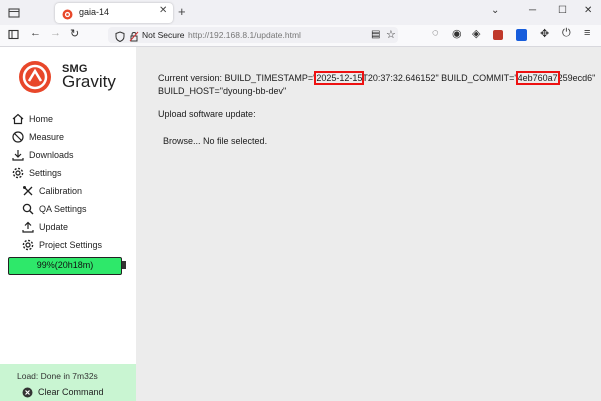 Image resolution: width=601 pixels, height=401 pixels. I want to click on password-manager-icon, so click(521, 35).